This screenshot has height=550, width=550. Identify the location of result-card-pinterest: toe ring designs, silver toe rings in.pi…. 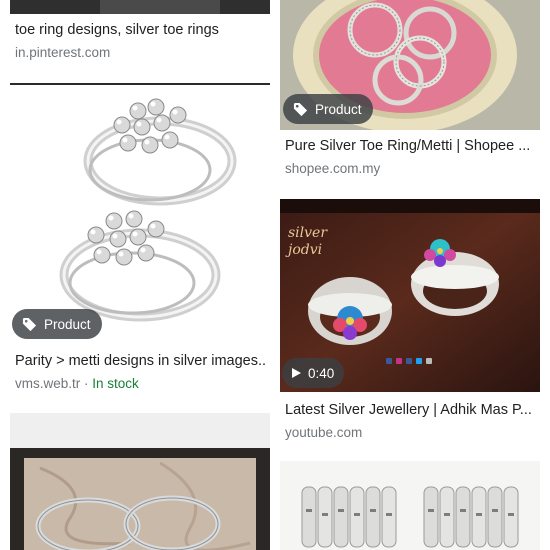
(140, 37).